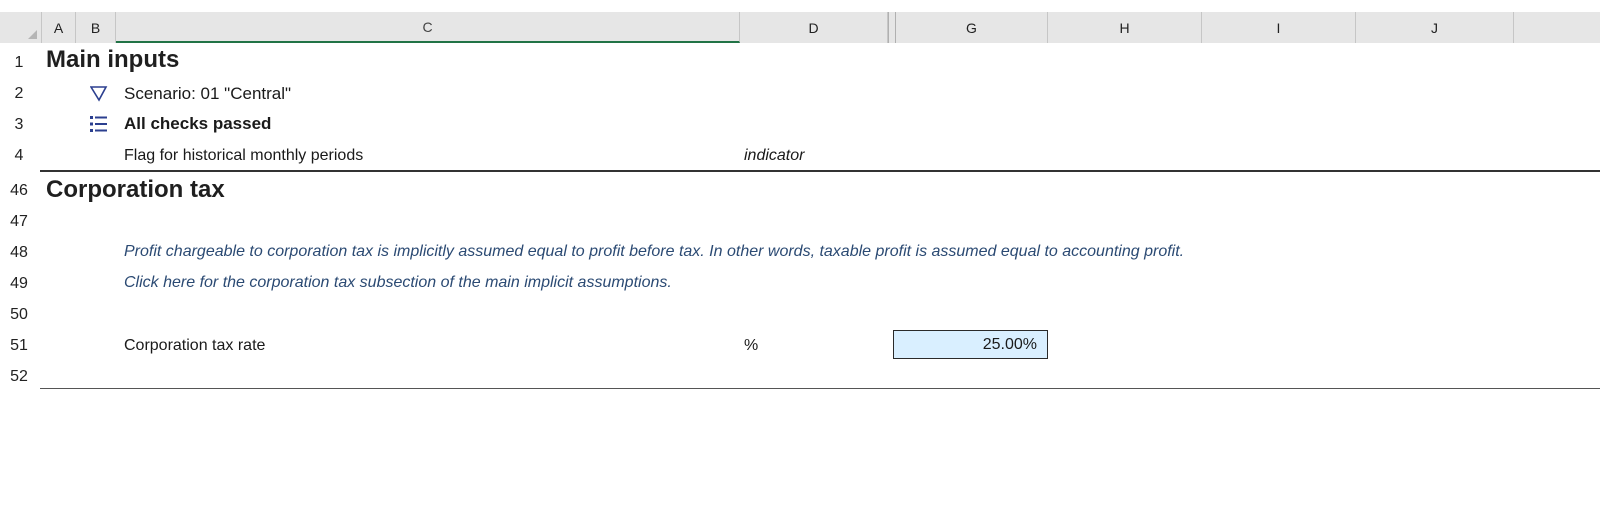 This screenshot has height=520, width=1600. Describe the element at coordinates (814, 27) in the screenshot. I see `column-header-d: D` at that location.